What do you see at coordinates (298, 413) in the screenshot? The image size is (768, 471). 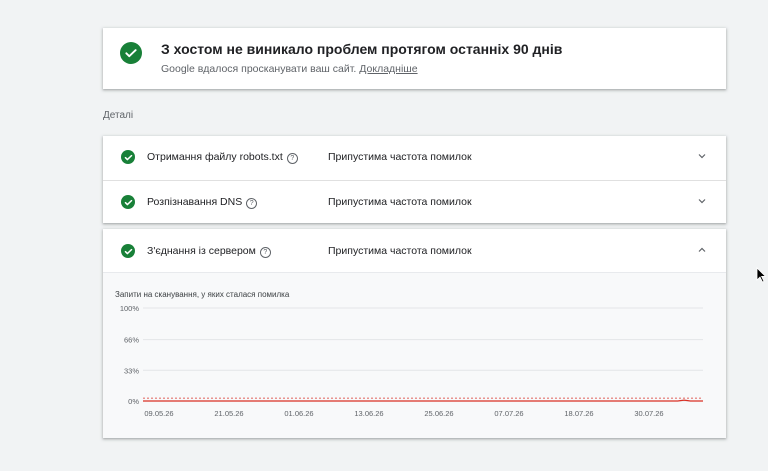 I see `x-tick-label: 01.06.26` at bounding box center [298, 413].